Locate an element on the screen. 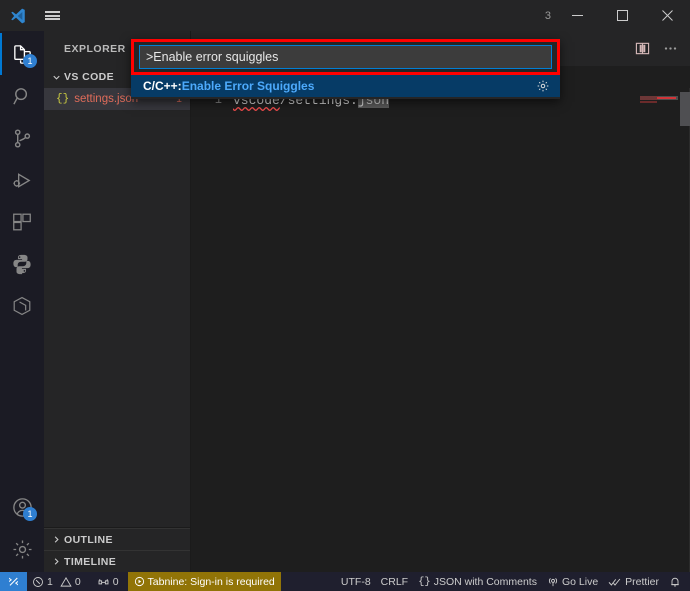  activity-bar-bottom-group: 1 is located at coordinates (22, 528).